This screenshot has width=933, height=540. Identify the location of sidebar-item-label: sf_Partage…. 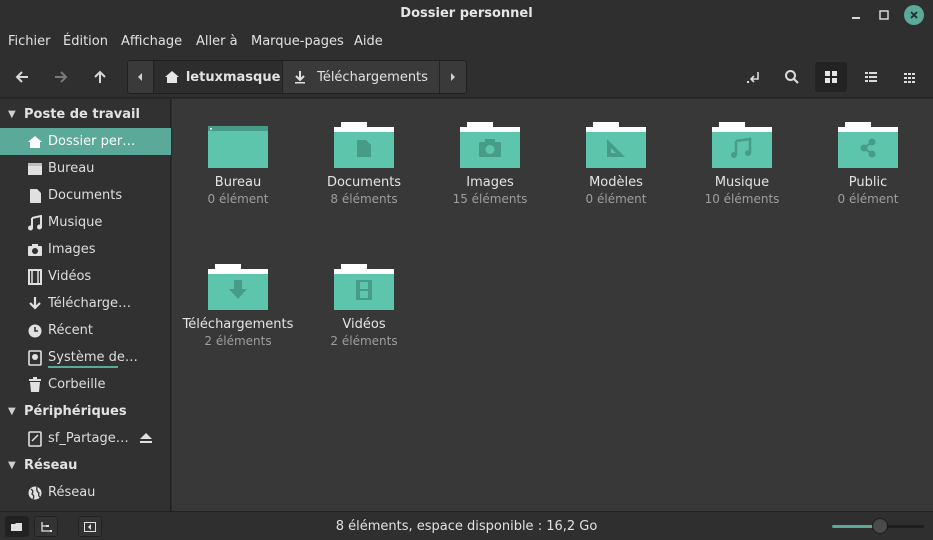
(88, 438).